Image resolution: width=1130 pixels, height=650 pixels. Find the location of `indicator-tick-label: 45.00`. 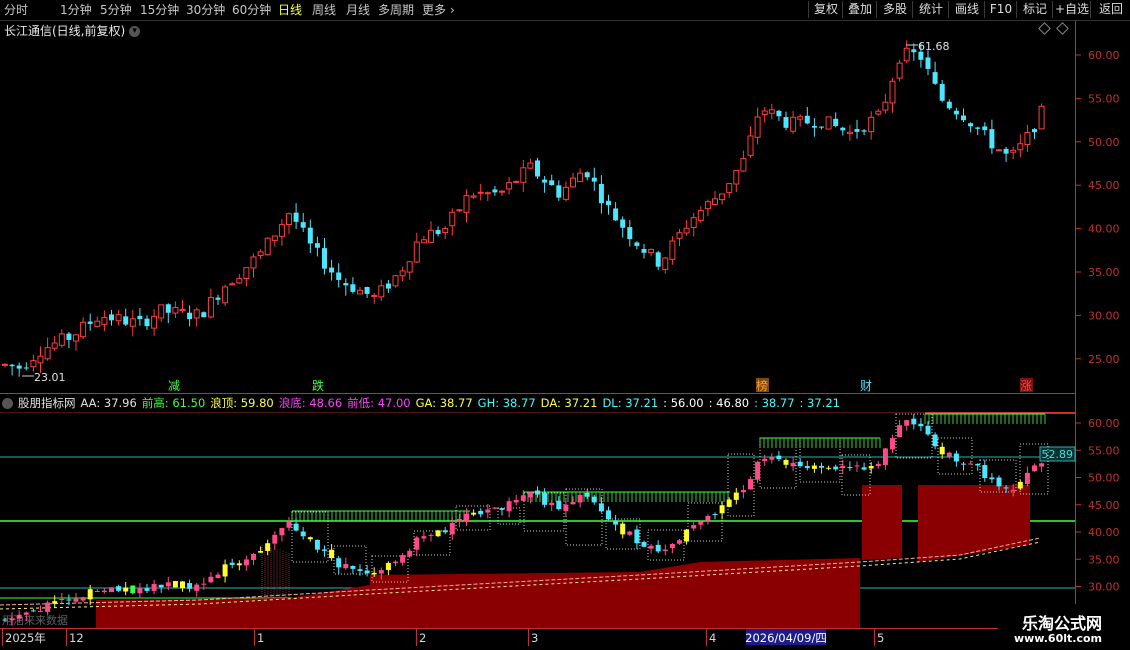

indicator-tick-label: 45.00 is located at coordinates (1104, 505).